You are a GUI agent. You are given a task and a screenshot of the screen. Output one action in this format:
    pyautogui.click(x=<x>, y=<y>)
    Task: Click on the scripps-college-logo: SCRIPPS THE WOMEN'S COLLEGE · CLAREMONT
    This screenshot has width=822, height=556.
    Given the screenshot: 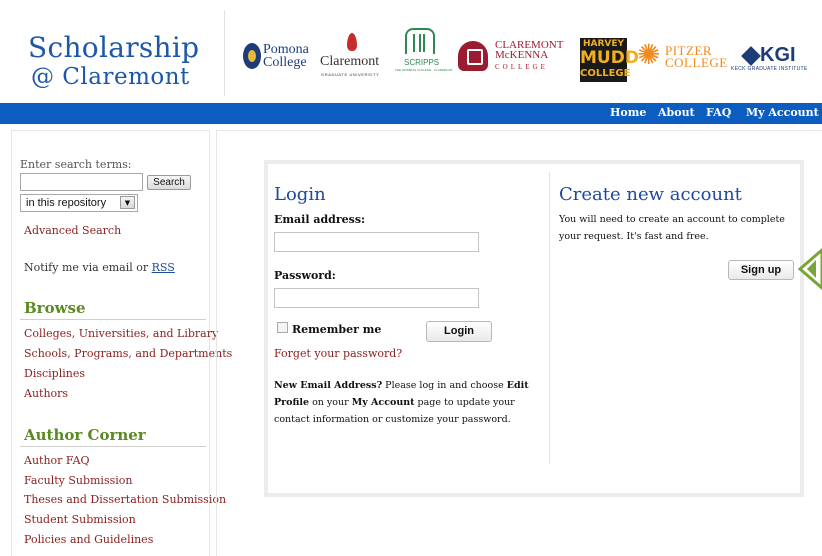 What is the action you would take?
    pyautogui.click(x=424, y=55)
    